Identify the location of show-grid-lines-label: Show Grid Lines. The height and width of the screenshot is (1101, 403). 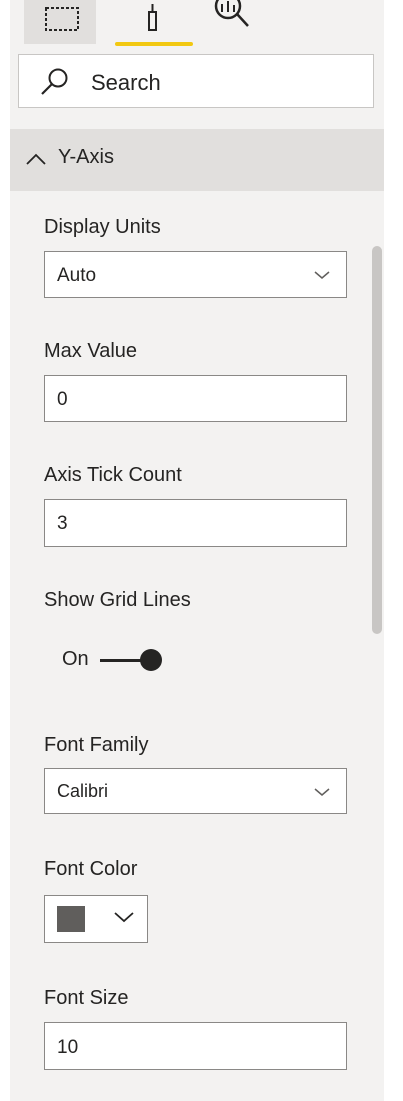
(117, 600).